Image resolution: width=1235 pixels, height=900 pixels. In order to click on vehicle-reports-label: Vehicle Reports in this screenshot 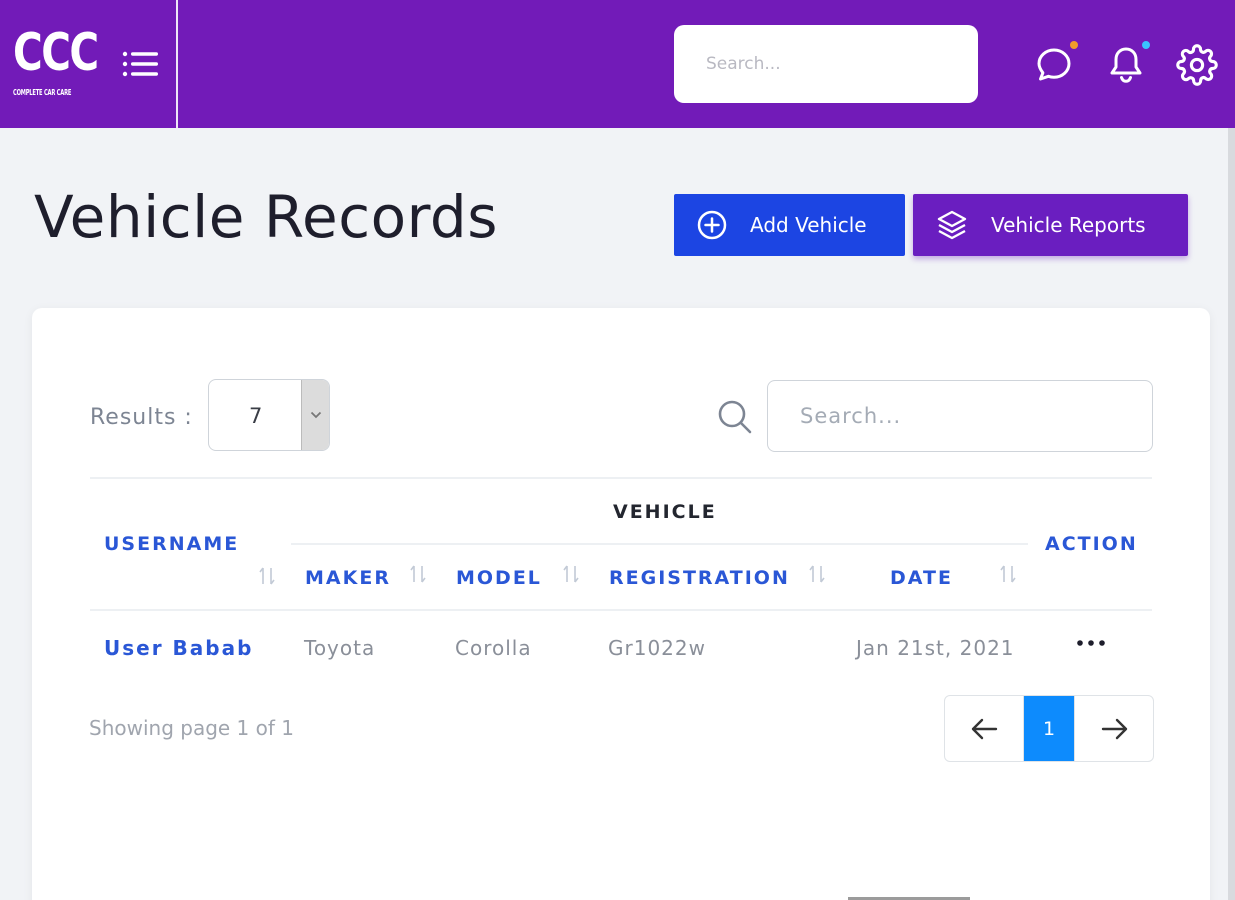, I will do `click(1068, 225)`.